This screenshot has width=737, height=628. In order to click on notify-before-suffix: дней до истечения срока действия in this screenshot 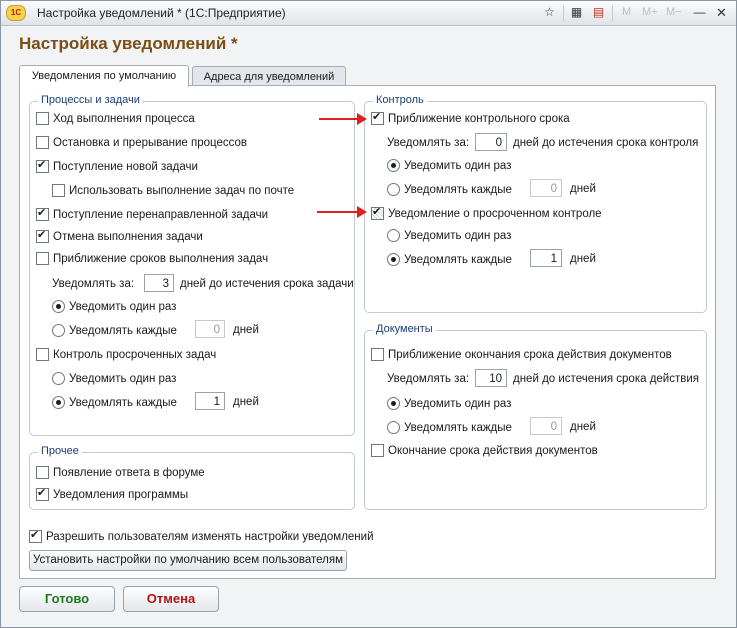, I will do `click(606, 379)`.